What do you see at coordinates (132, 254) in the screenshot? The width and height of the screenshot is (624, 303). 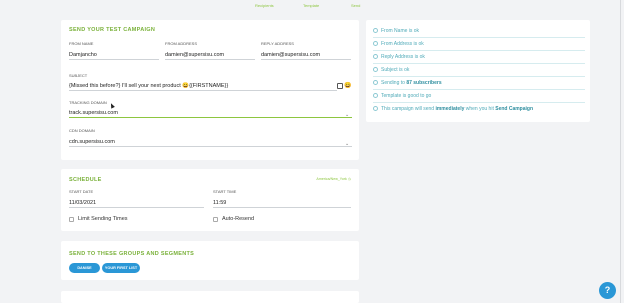 I see `groups-title: SEND TO THESE GROUPS AND SEGMENTS` at bounding box center [132, 254].